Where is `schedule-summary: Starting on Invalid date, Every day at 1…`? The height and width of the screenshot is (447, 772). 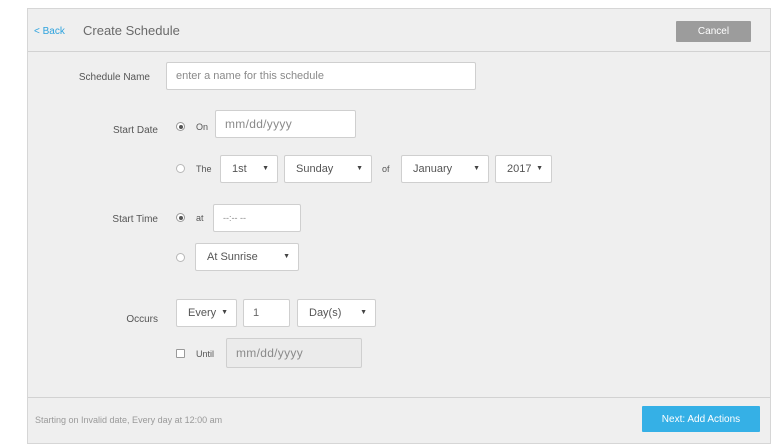
schedule-summary: Starting on Invalid date, Every day at 1… is located at coordinates (129, 420).